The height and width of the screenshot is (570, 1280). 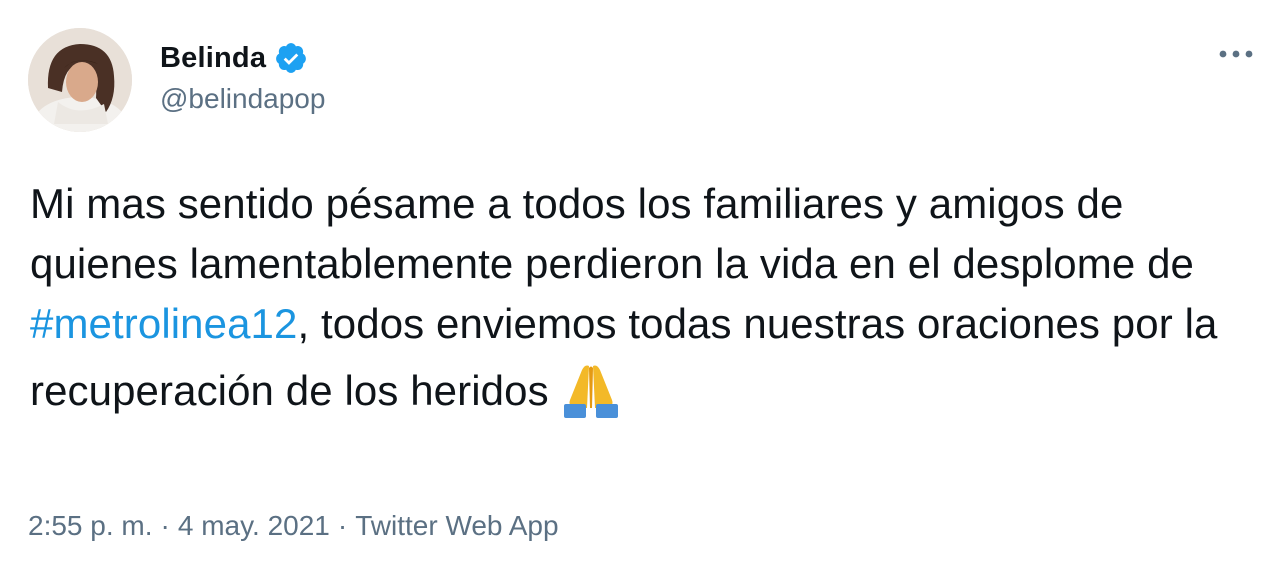 I want to click on tweet-time: 2:55 p. m., so click(x=90, y=526).